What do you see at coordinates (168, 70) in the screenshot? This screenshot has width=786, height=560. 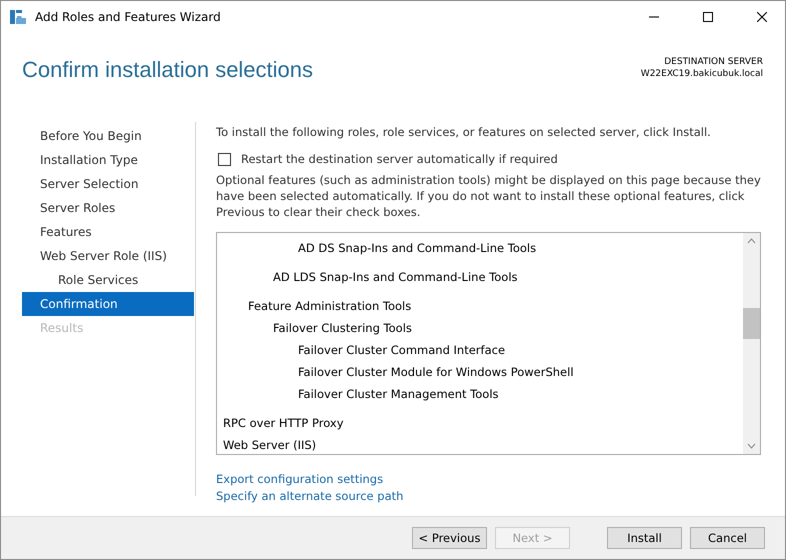 I see `page-title: Confirm installation selections` at bounding box center [168, 70].